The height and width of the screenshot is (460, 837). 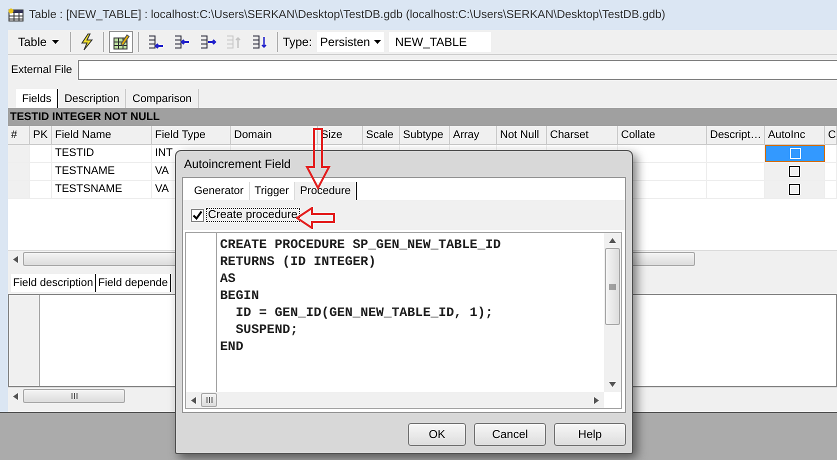 What do you see at coordinates (347, 15) in the screenshot?
I see `window-title: Table : [NEW_TABLE] : localhost:C:\Users\SERKAN\Desktop\TestDB.gdb (localhost:C:\Users\SERKAN\Desktop\TestDB.gdb)` at bounding box center [347, 15].